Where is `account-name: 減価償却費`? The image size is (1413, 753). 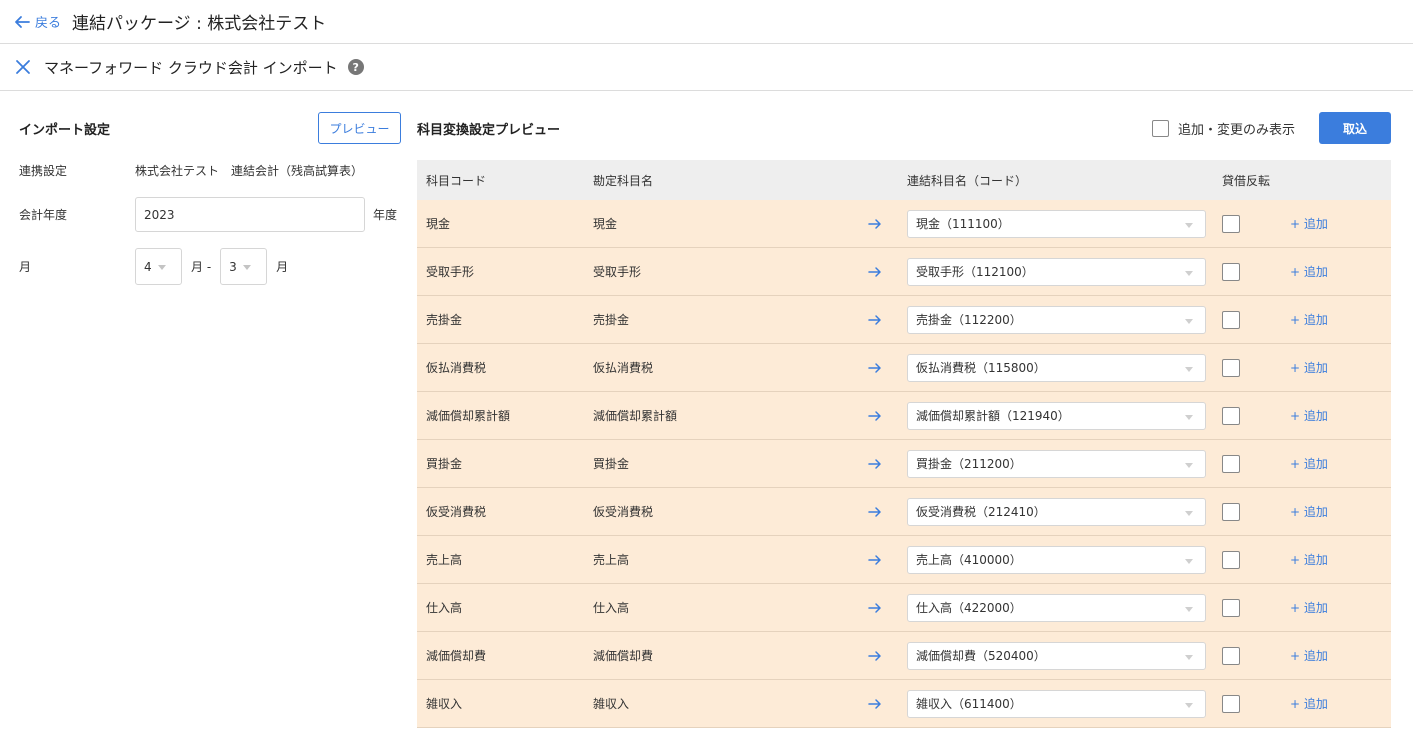
account-name: 減価償却費 is located at coordinates (623, 656).